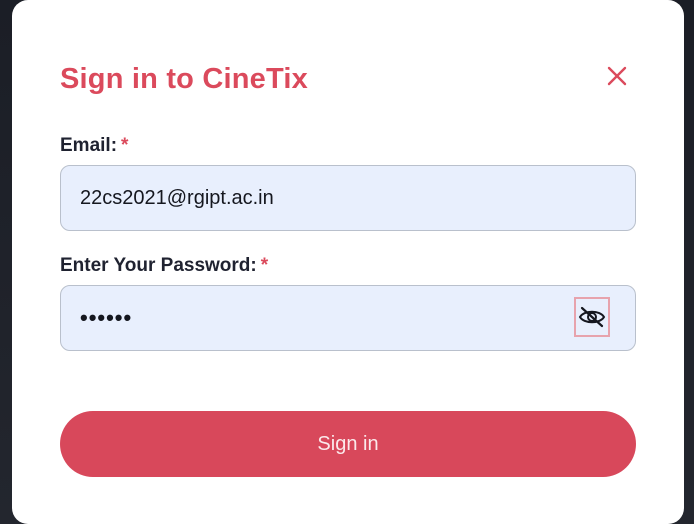 Image resolution: width=694 pixels, height=524 pixels. I want to click on sign-in-button: Sign in, so click(348, 444).